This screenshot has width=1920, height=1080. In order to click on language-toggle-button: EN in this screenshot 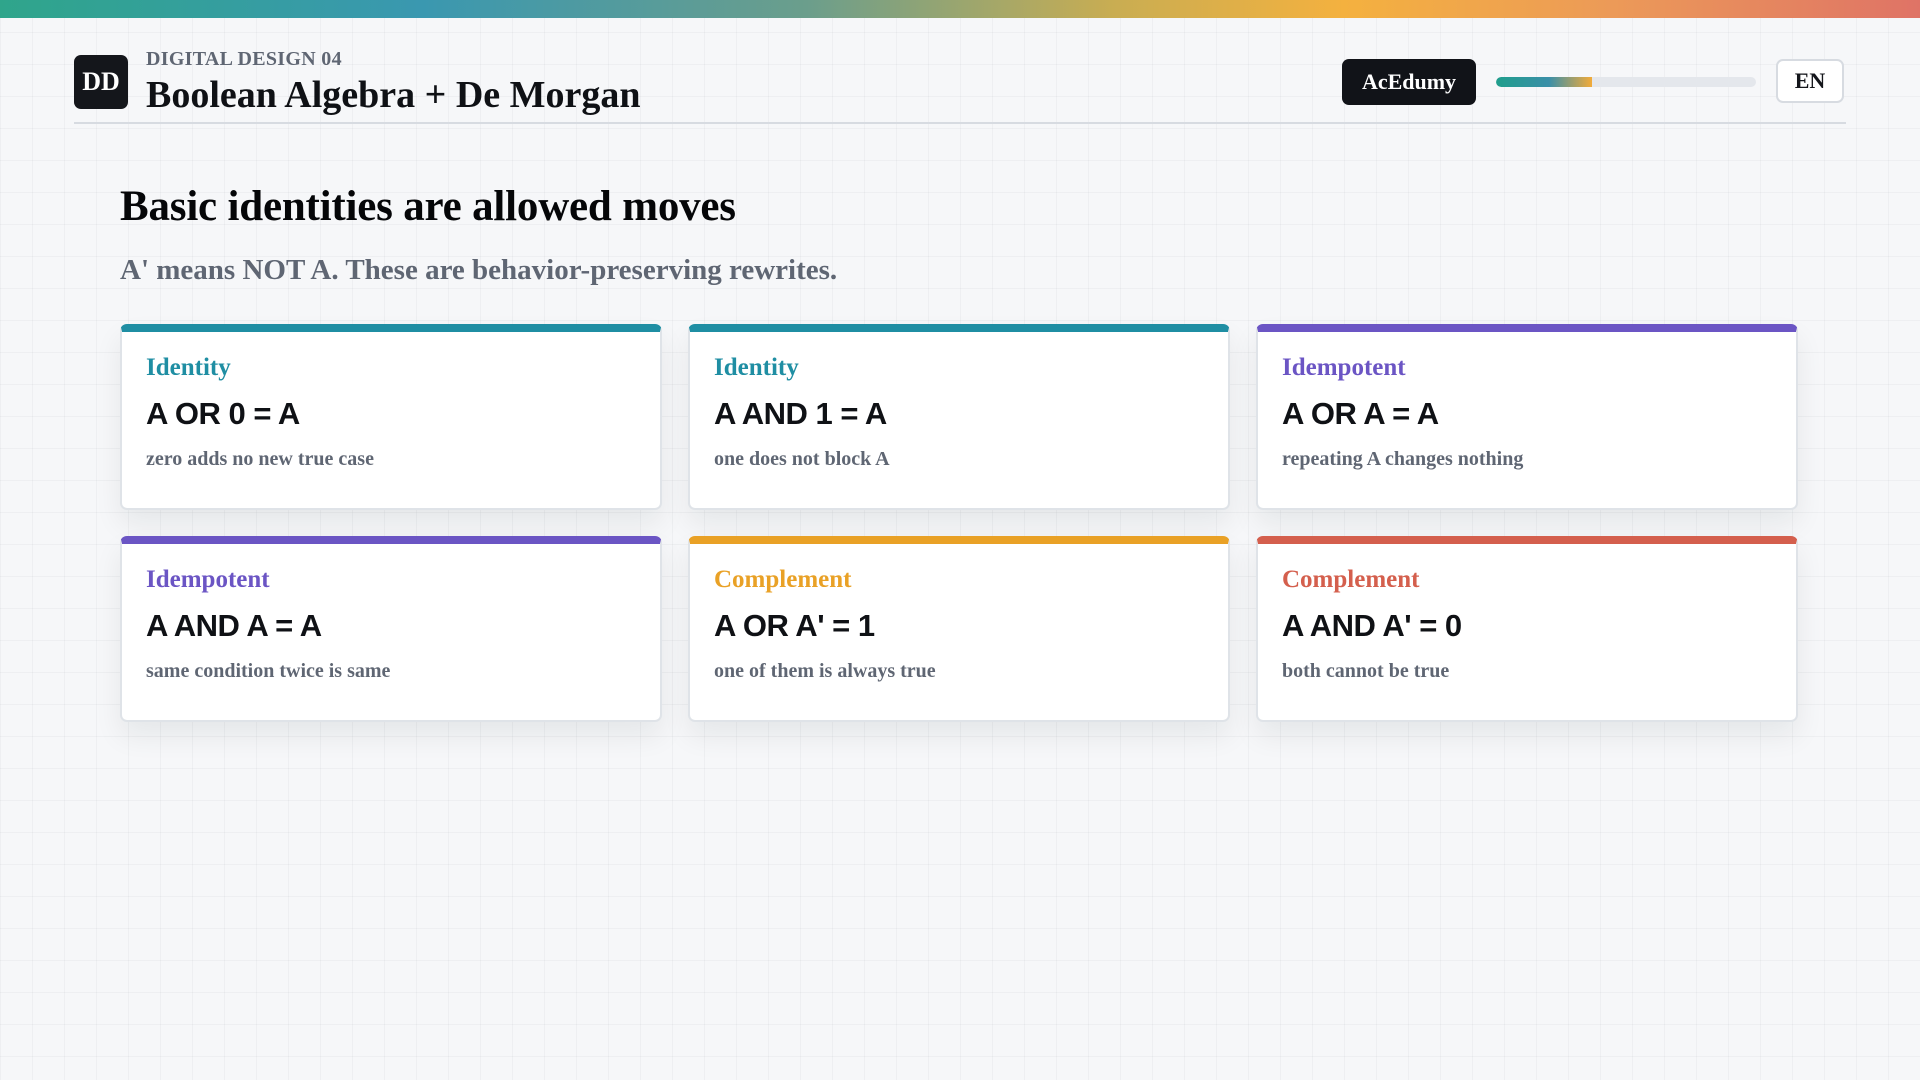, I will do `click(1810, 81)`.